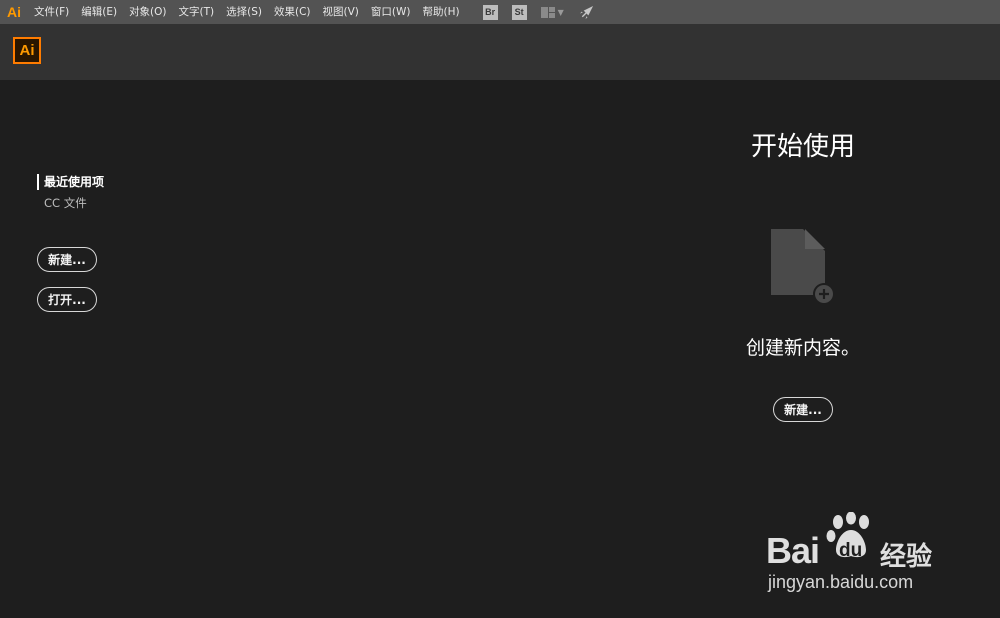  Describe the element at coordinates (65, 203) in the screenshot. I see `tab-cc-files: CC 文件` at that location.